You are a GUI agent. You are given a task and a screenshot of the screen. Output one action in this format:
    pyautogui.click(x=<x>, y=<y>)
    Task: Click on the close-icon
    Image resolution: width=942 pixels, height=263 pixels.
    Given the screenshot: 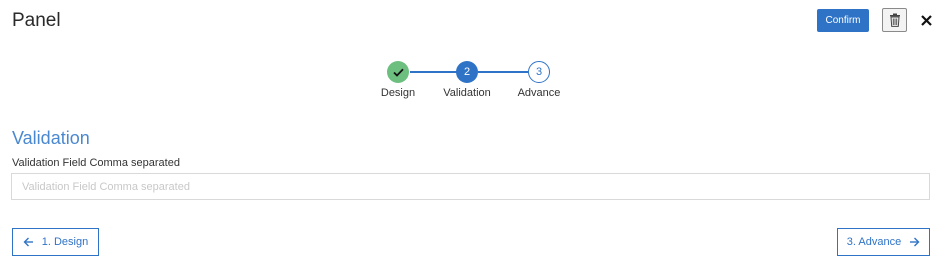 What is the action you would take?
    pyautogui.click(x=926, y=20)
    